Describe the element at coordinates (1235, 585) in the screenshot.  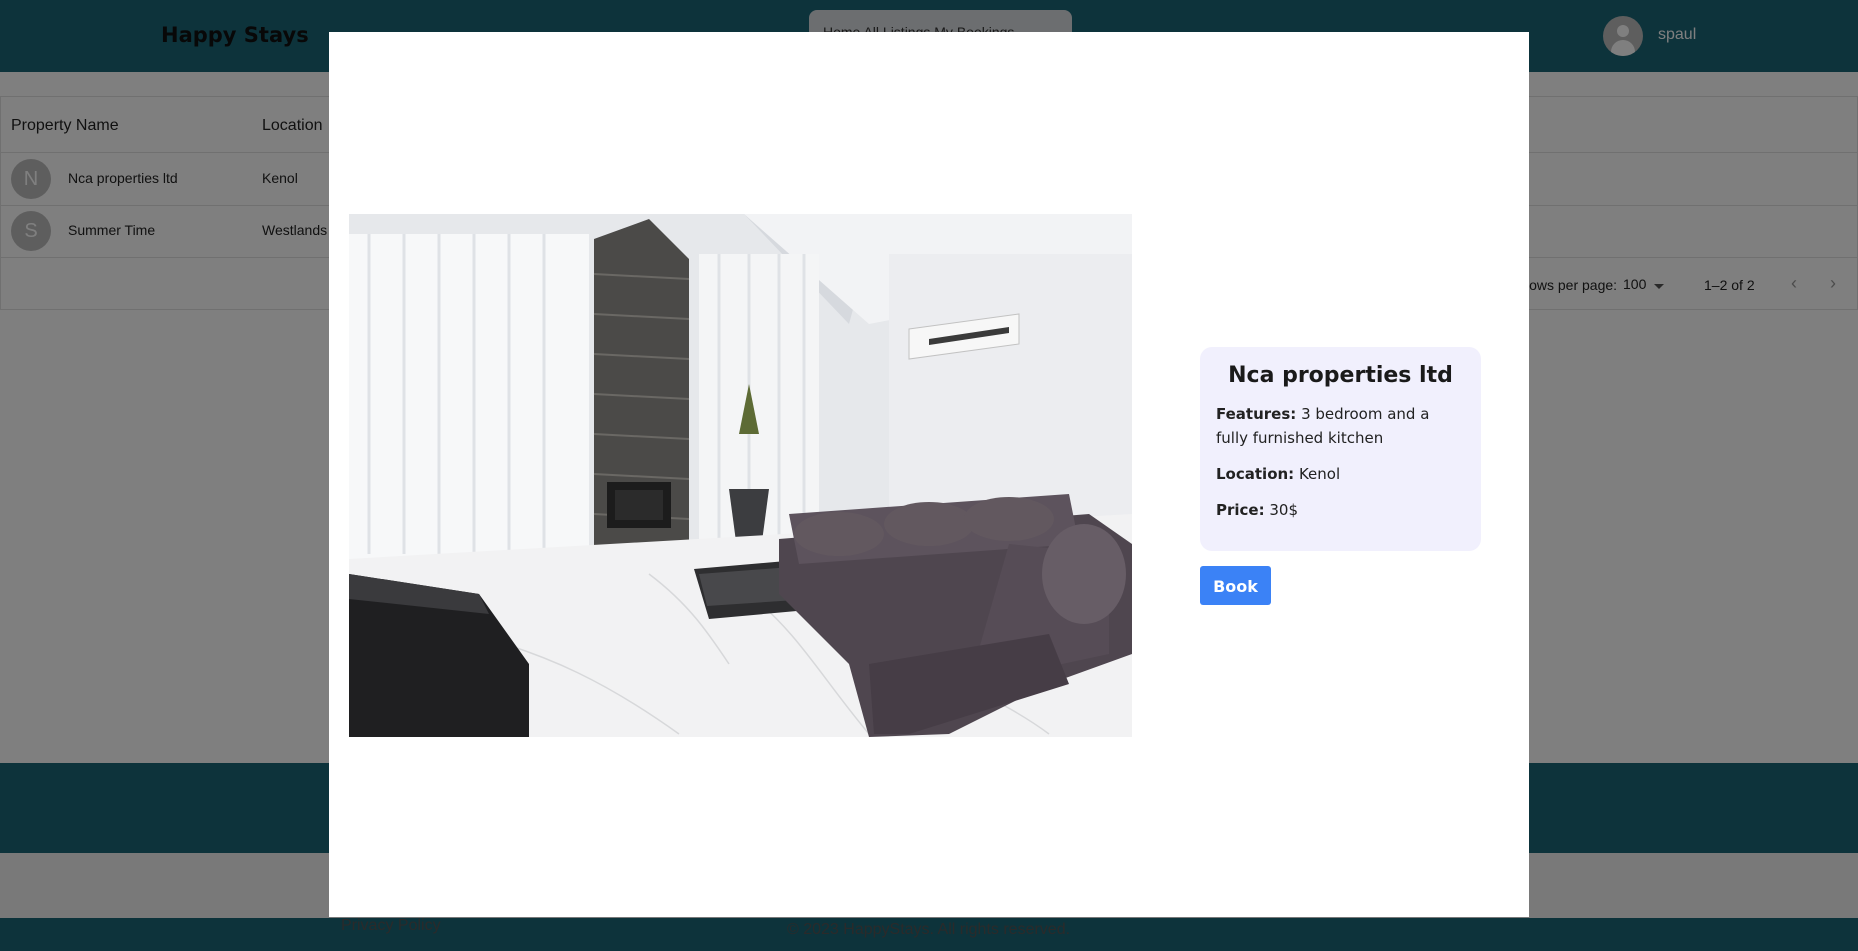
I see `book-button: Book` at that location.